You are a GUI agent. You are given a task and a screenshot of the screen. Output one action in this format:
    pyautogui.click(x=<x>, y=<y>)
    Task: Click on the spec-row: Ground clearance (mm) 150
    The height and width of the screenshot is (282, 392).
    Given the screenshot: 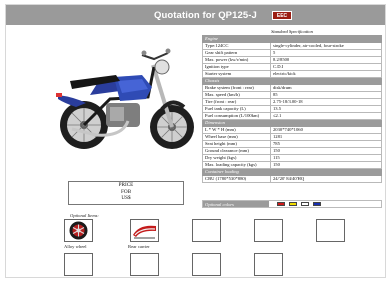 What is the action you would take?
    pyautogui.click(x=292, y=151)
    